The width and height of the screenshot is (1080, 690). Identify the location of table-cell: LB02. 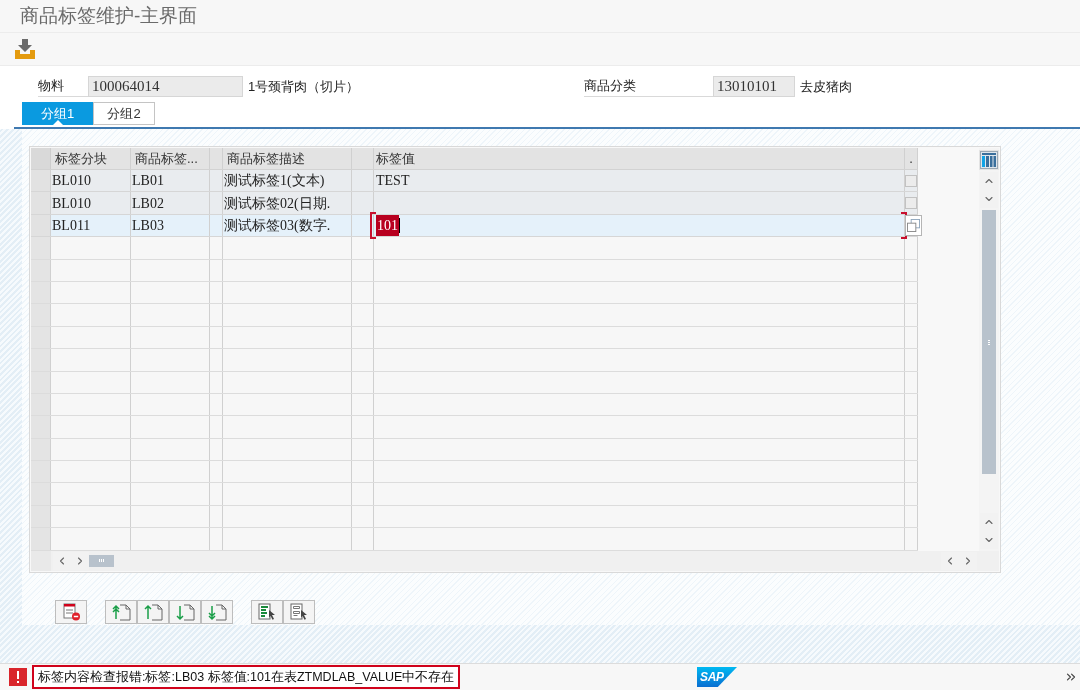
(170, 203).